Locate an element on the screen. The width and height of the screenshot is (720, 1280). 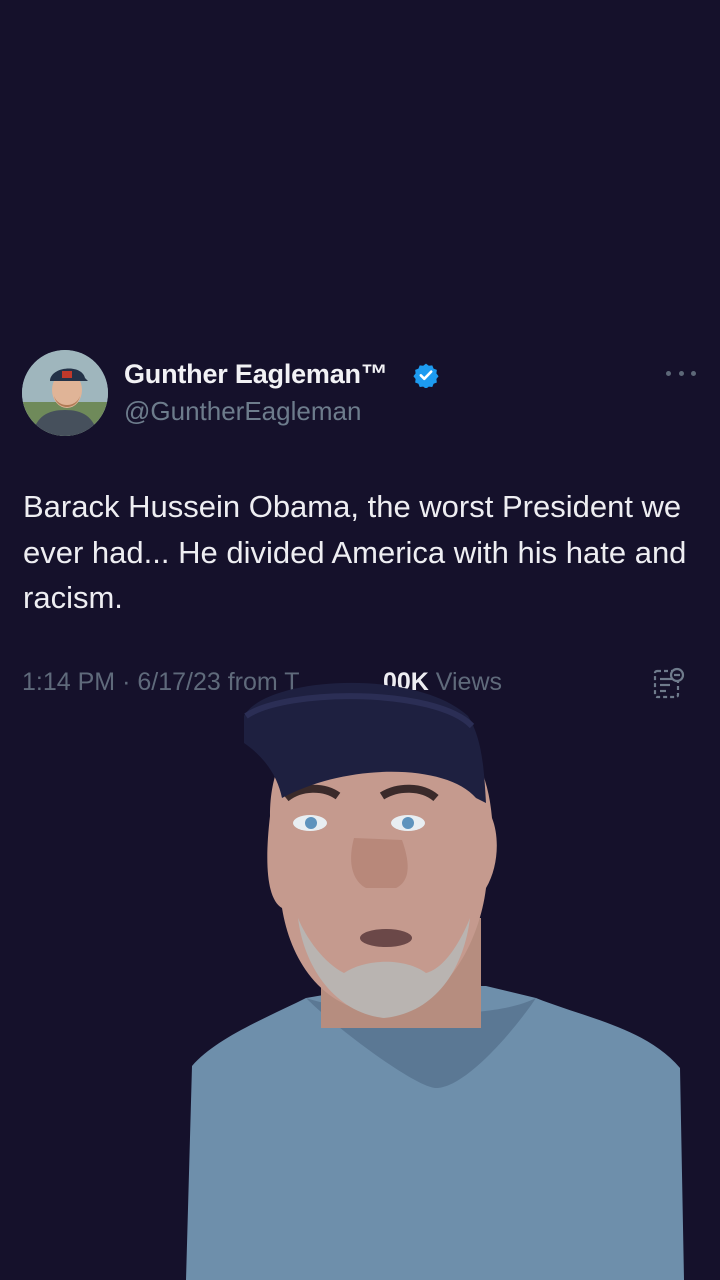
tweet-time: 1:14 PM is located at coordinates (68, 682).